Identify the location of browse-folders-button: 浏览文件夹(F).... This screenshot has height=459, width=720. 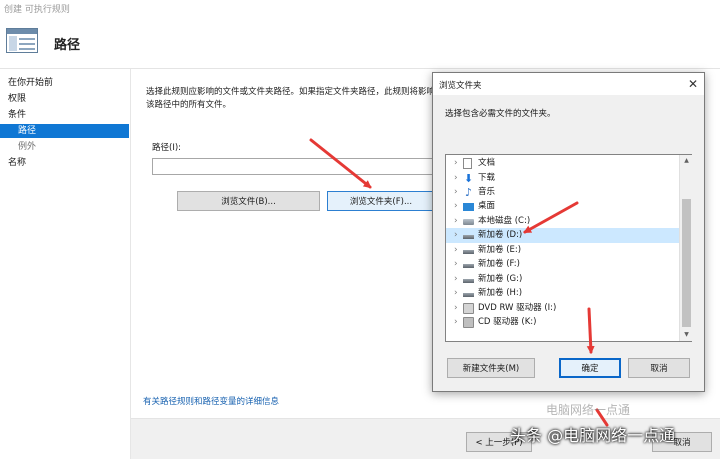
(381, 201).